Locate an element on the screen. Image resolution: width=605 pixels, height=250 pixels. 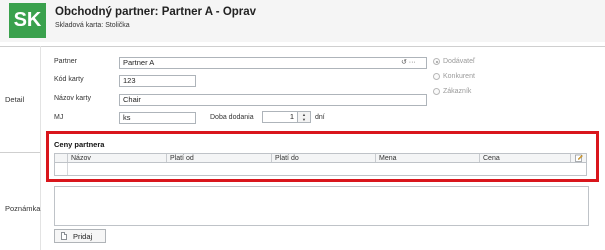
section-label-detail: Detail is located at coordinates (15, 99).